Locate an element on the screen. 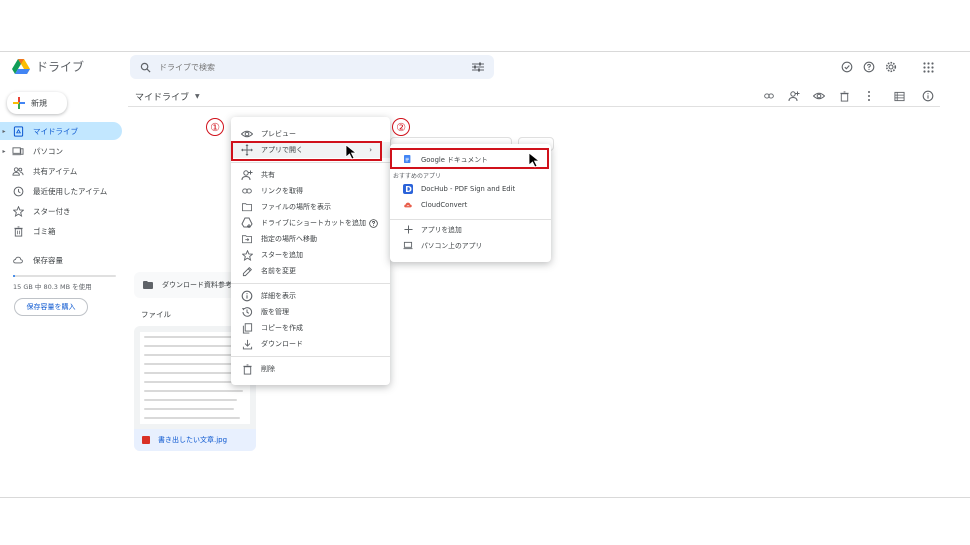 The height and width of the screenshot is (545, 970). sidebar-item-label: マイドライブ is located at coordinates (55, 131).